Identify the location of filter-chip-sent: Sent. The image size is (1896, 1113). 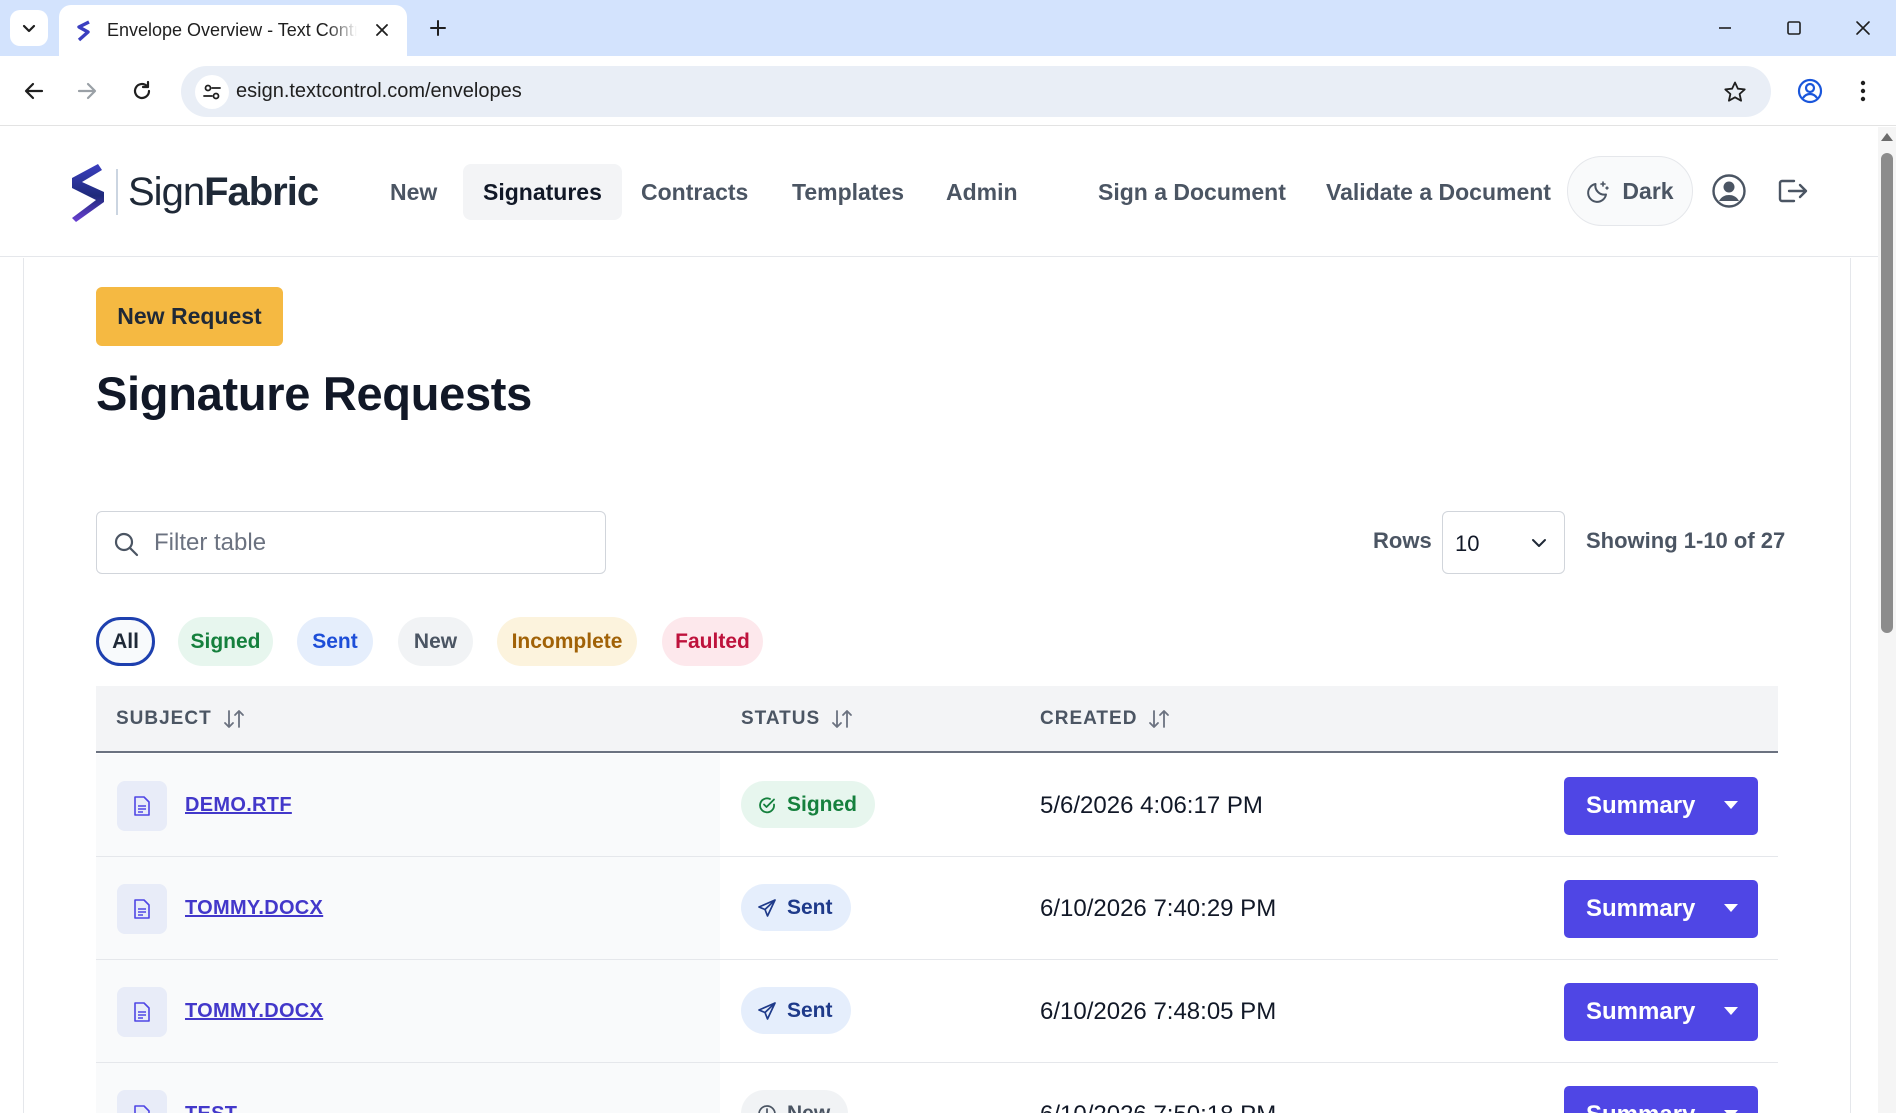
(335, 641).